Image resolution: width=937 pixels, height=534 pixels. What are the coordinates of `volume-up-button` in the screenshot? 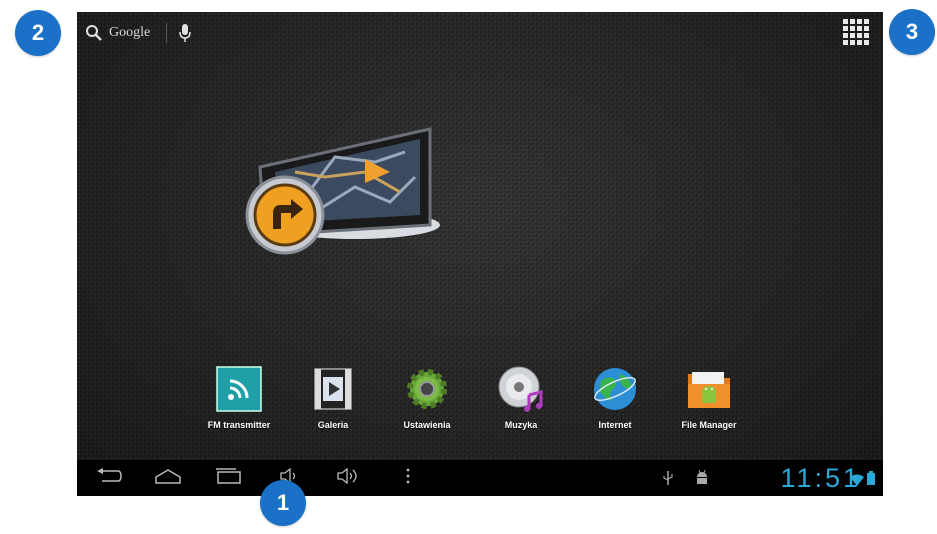 It's located at (348, 478).